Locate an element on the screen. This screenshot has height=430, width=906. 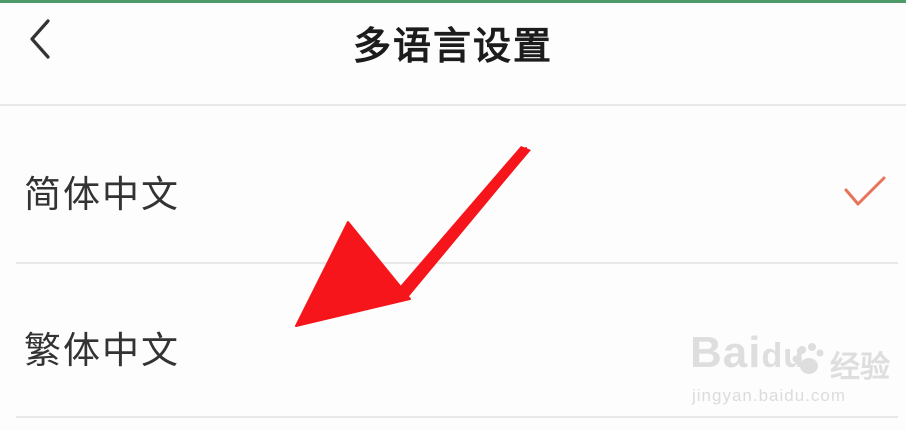
language-option-label: 简体中文 is located at coordinates (102, 194).